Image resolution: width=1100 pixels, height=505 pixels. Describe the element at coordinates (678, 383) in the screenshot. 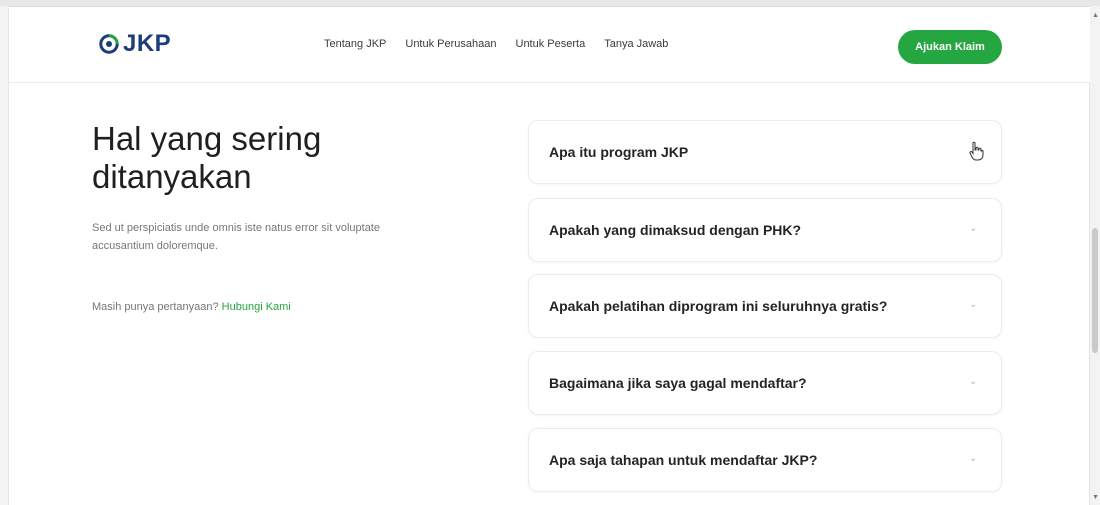

I see `faq-question: Bagaimana jika saya gagal mendaftar?` at that location.